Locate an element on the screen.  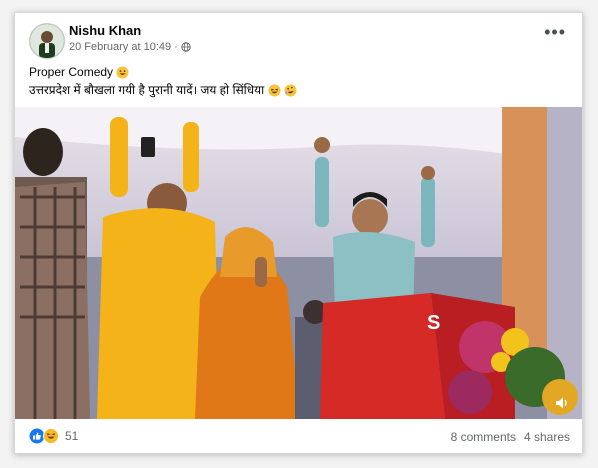
engagement-stats: 8 comments 4 shares is located at coordinates (510, 437).